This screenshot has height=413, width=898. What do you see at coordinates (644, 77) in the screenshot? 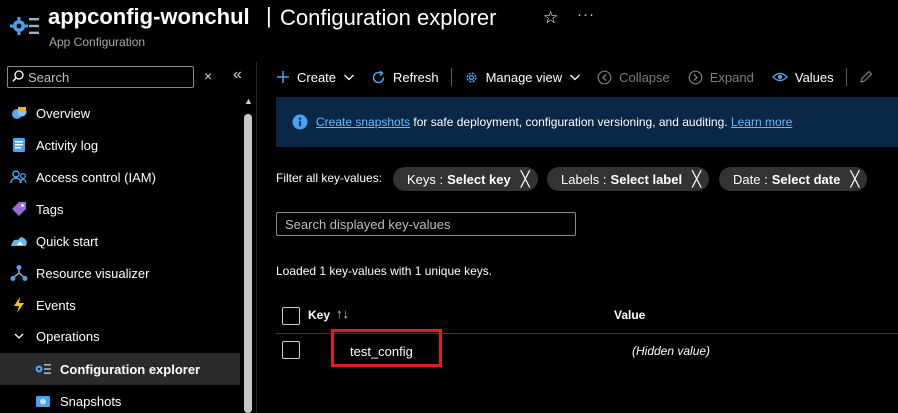
I see `collapse-label: Collapse` at bounding box center [644, 77].